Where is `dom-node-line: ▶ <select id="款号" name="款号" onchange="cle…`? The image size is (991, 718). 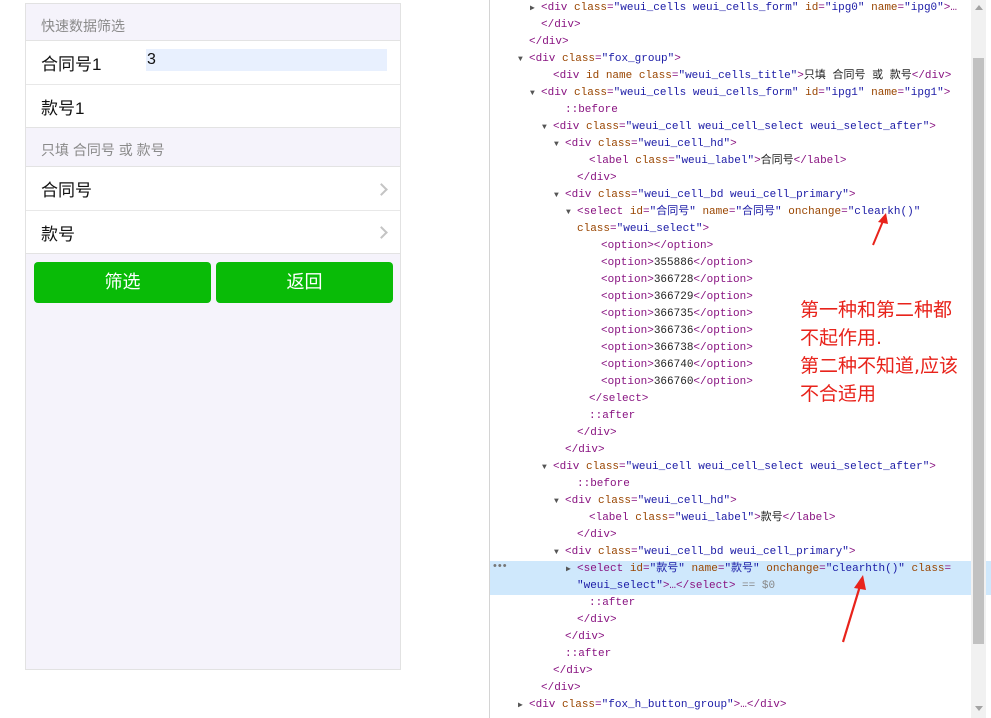 dom-node-line: ▶ <select id="款号" name="款号" onchange="cle… is located at coordinates (740, 569).